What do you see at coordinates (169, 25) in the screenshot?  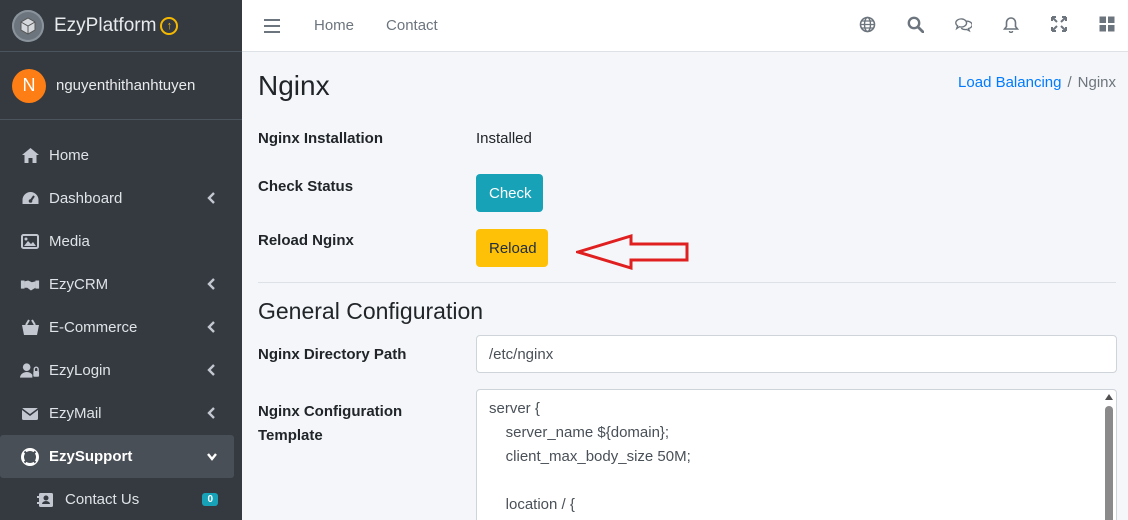 I see `upgrade-arrow-icon: ↑` at bounding box center [169, 25].